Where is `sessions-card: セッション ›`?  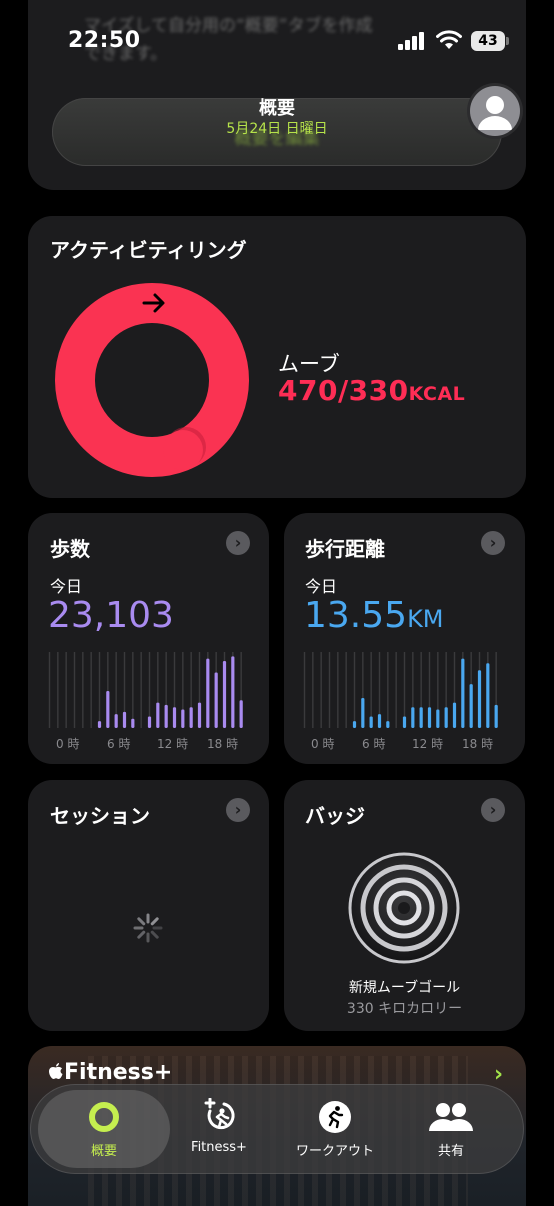 sessions-card: セッション › is located at coordinates (148, 905).